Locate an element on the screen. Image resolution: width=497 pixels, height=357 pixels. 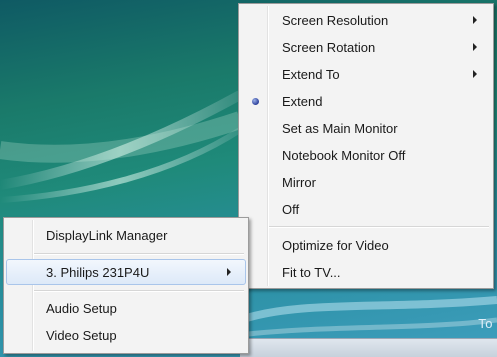
menu-item-label: Audio Setup is located at coordinates (81, 308).